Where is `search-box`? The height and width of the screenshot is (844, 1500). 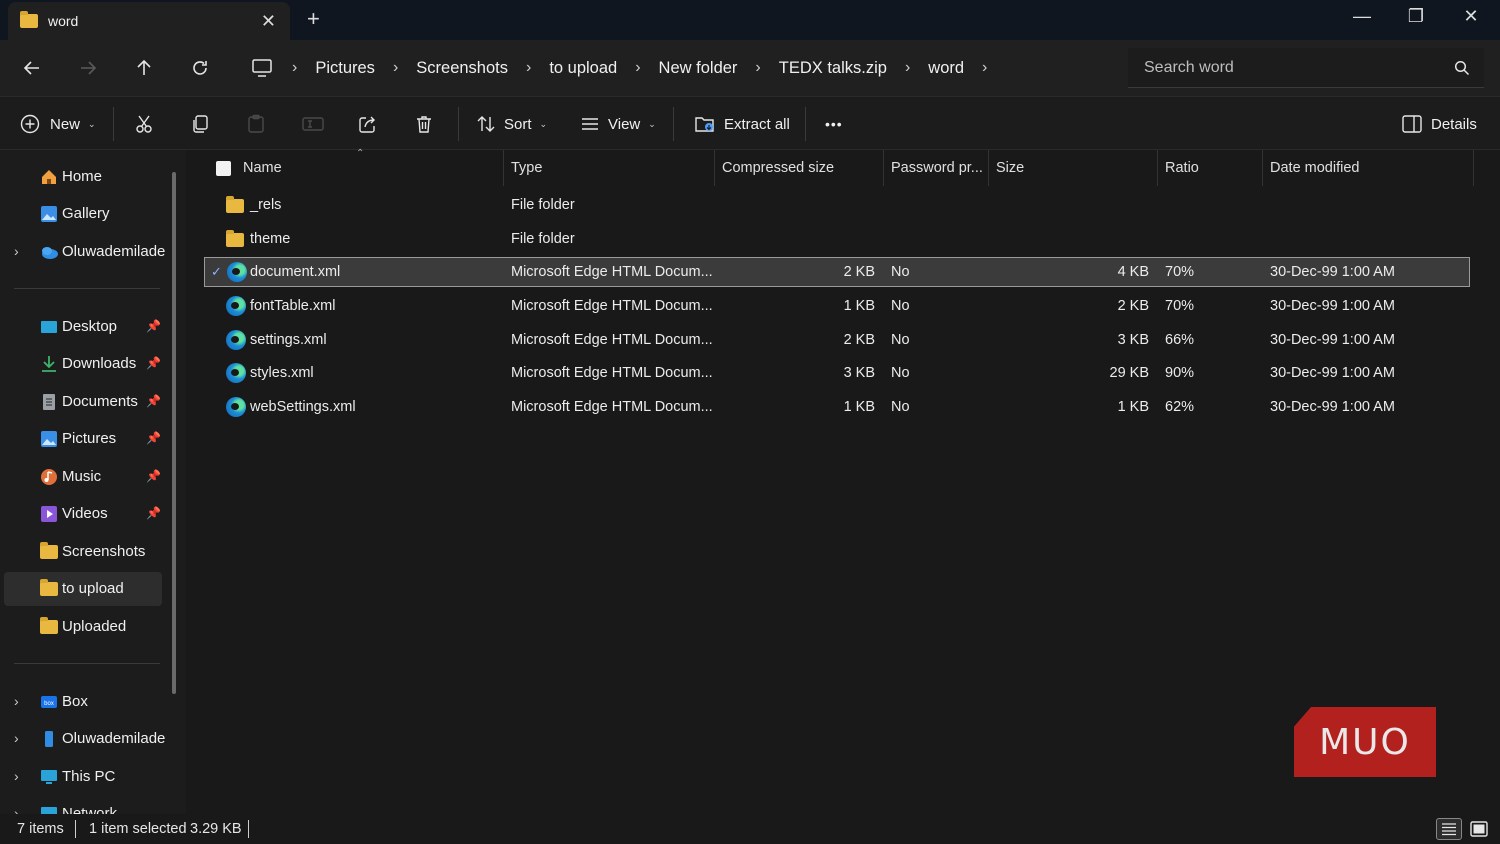
search-box is located at coordinates (1306, 68).